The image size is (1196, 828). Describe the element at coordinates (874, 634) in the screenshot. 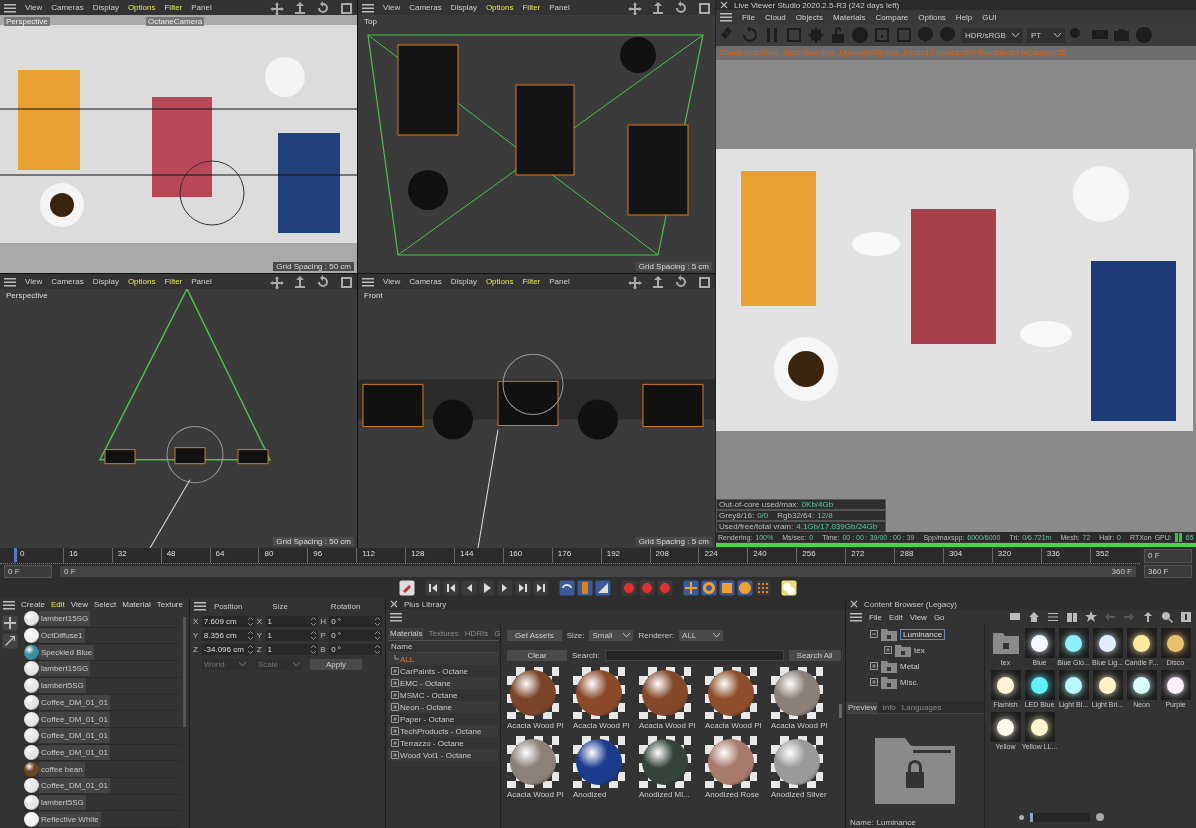

I see `collapse-icon` at that location.